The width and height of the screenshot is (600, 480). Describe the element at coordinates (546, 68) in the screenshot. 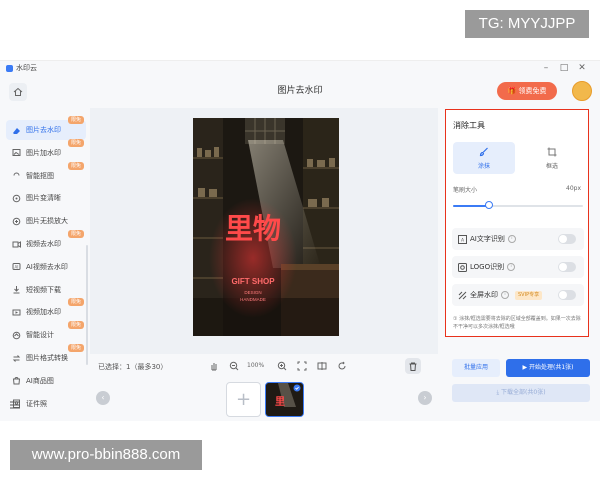

I see `minimize-icon: –` at that location.